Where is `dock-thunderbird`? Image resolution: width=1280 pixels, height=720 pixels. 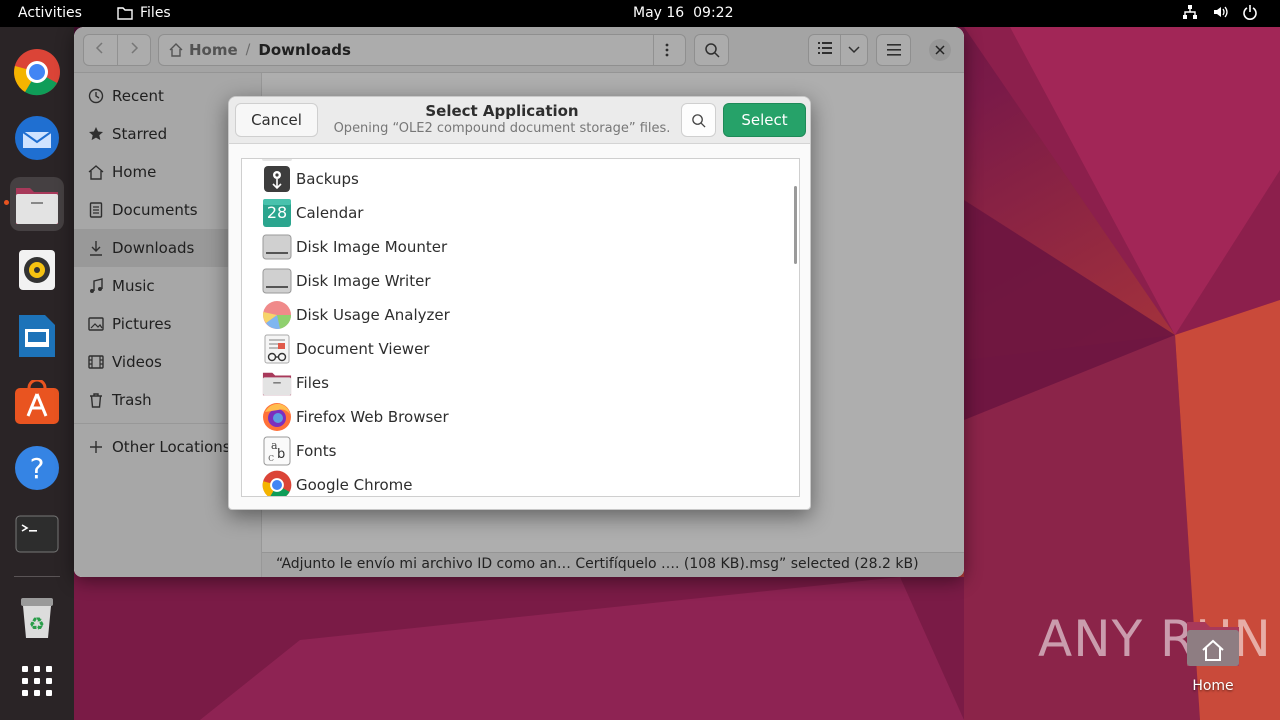
dock-thunderbird is located at coordinates (37, 138).